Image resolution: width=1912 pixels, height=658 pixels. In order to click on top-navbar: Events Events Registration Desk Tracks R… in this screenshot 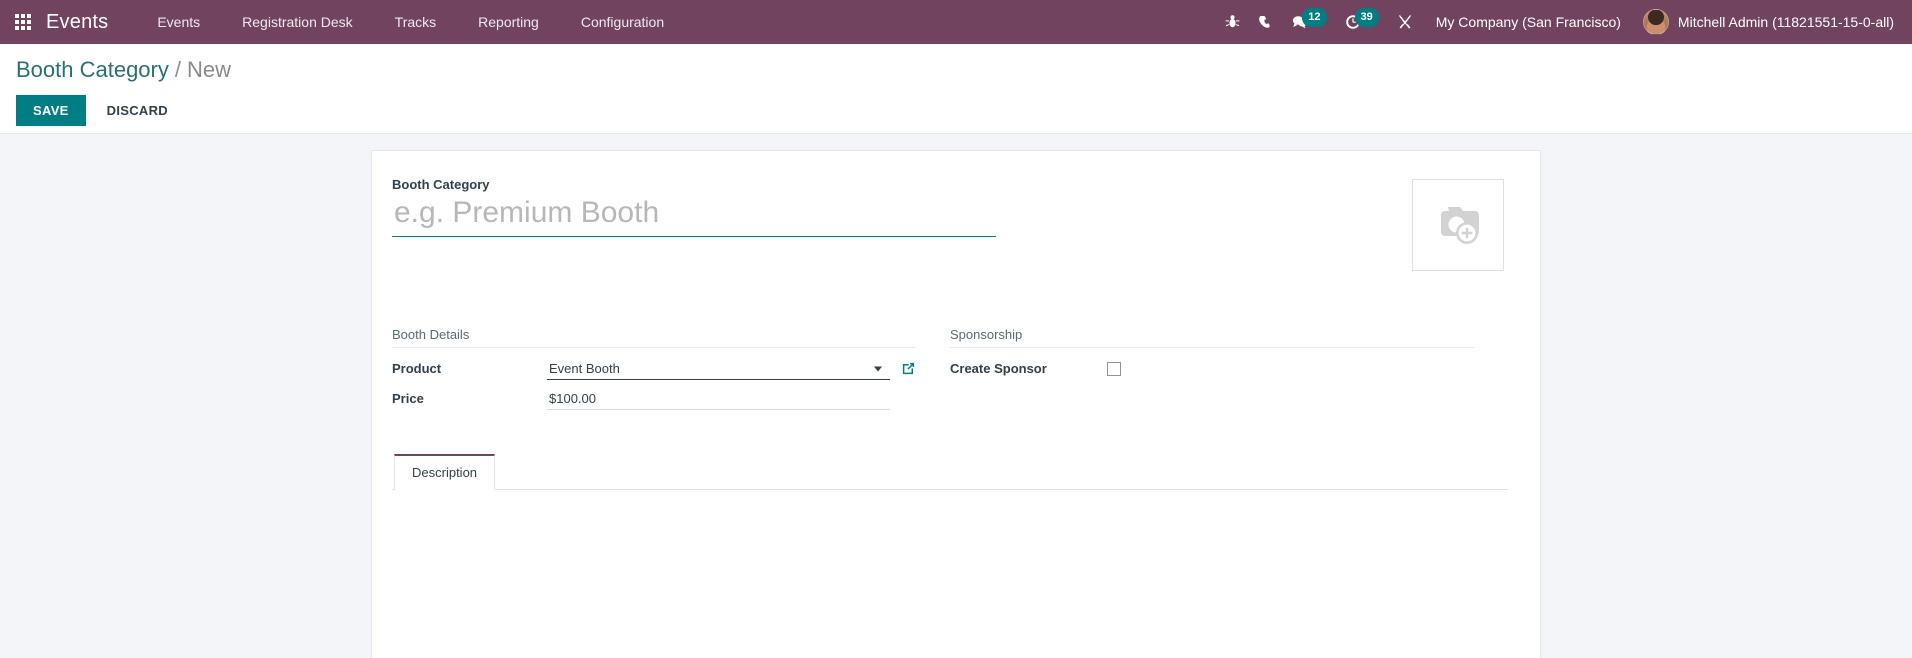, I will do `click(956, 22)`.